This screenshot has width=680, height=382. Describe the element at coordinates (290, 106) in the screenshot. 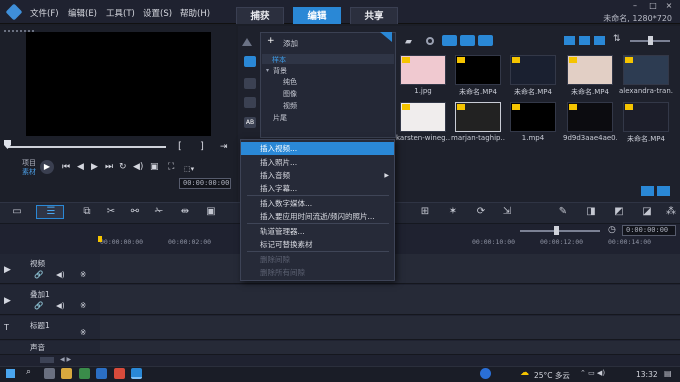

I see `tree-item-video: 视频` at that location.